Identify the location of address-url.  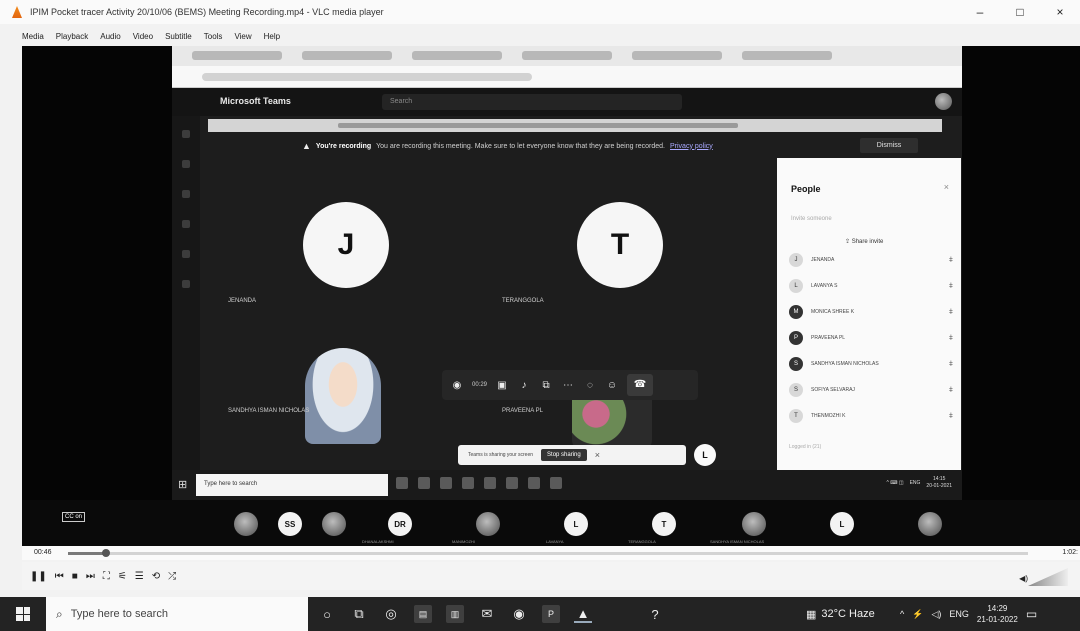
(367, 77).